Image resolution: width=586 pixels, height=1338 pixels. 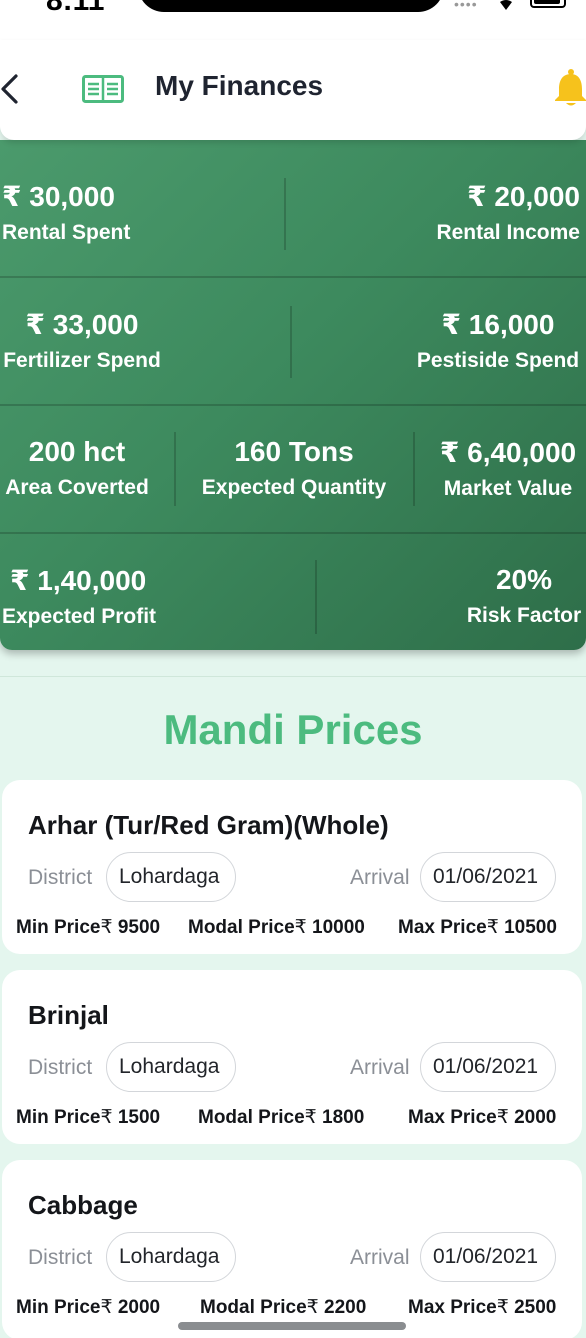 What do you see at coordinates (292, 1326) in the screenshot?
I see `home-indicator` at bounding box center [292, 1326].